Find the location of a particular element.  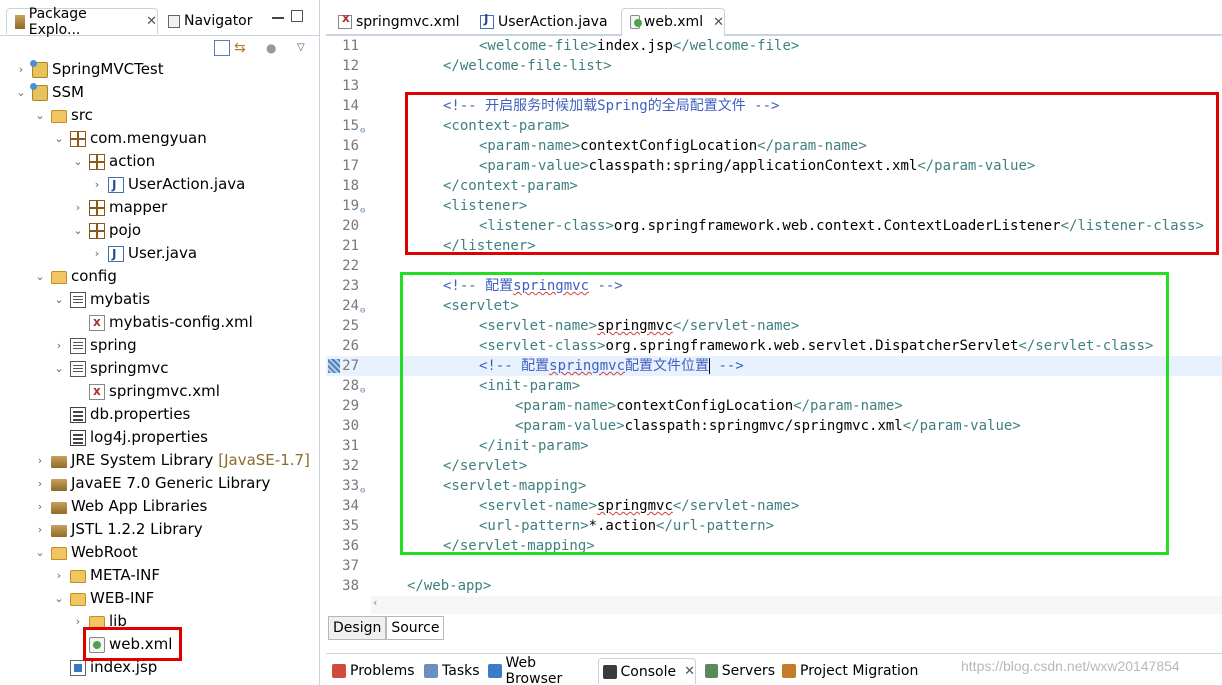

code-line: 35 <url-pattern>*.action</url-pattern> is located at coordinates (774, 526).